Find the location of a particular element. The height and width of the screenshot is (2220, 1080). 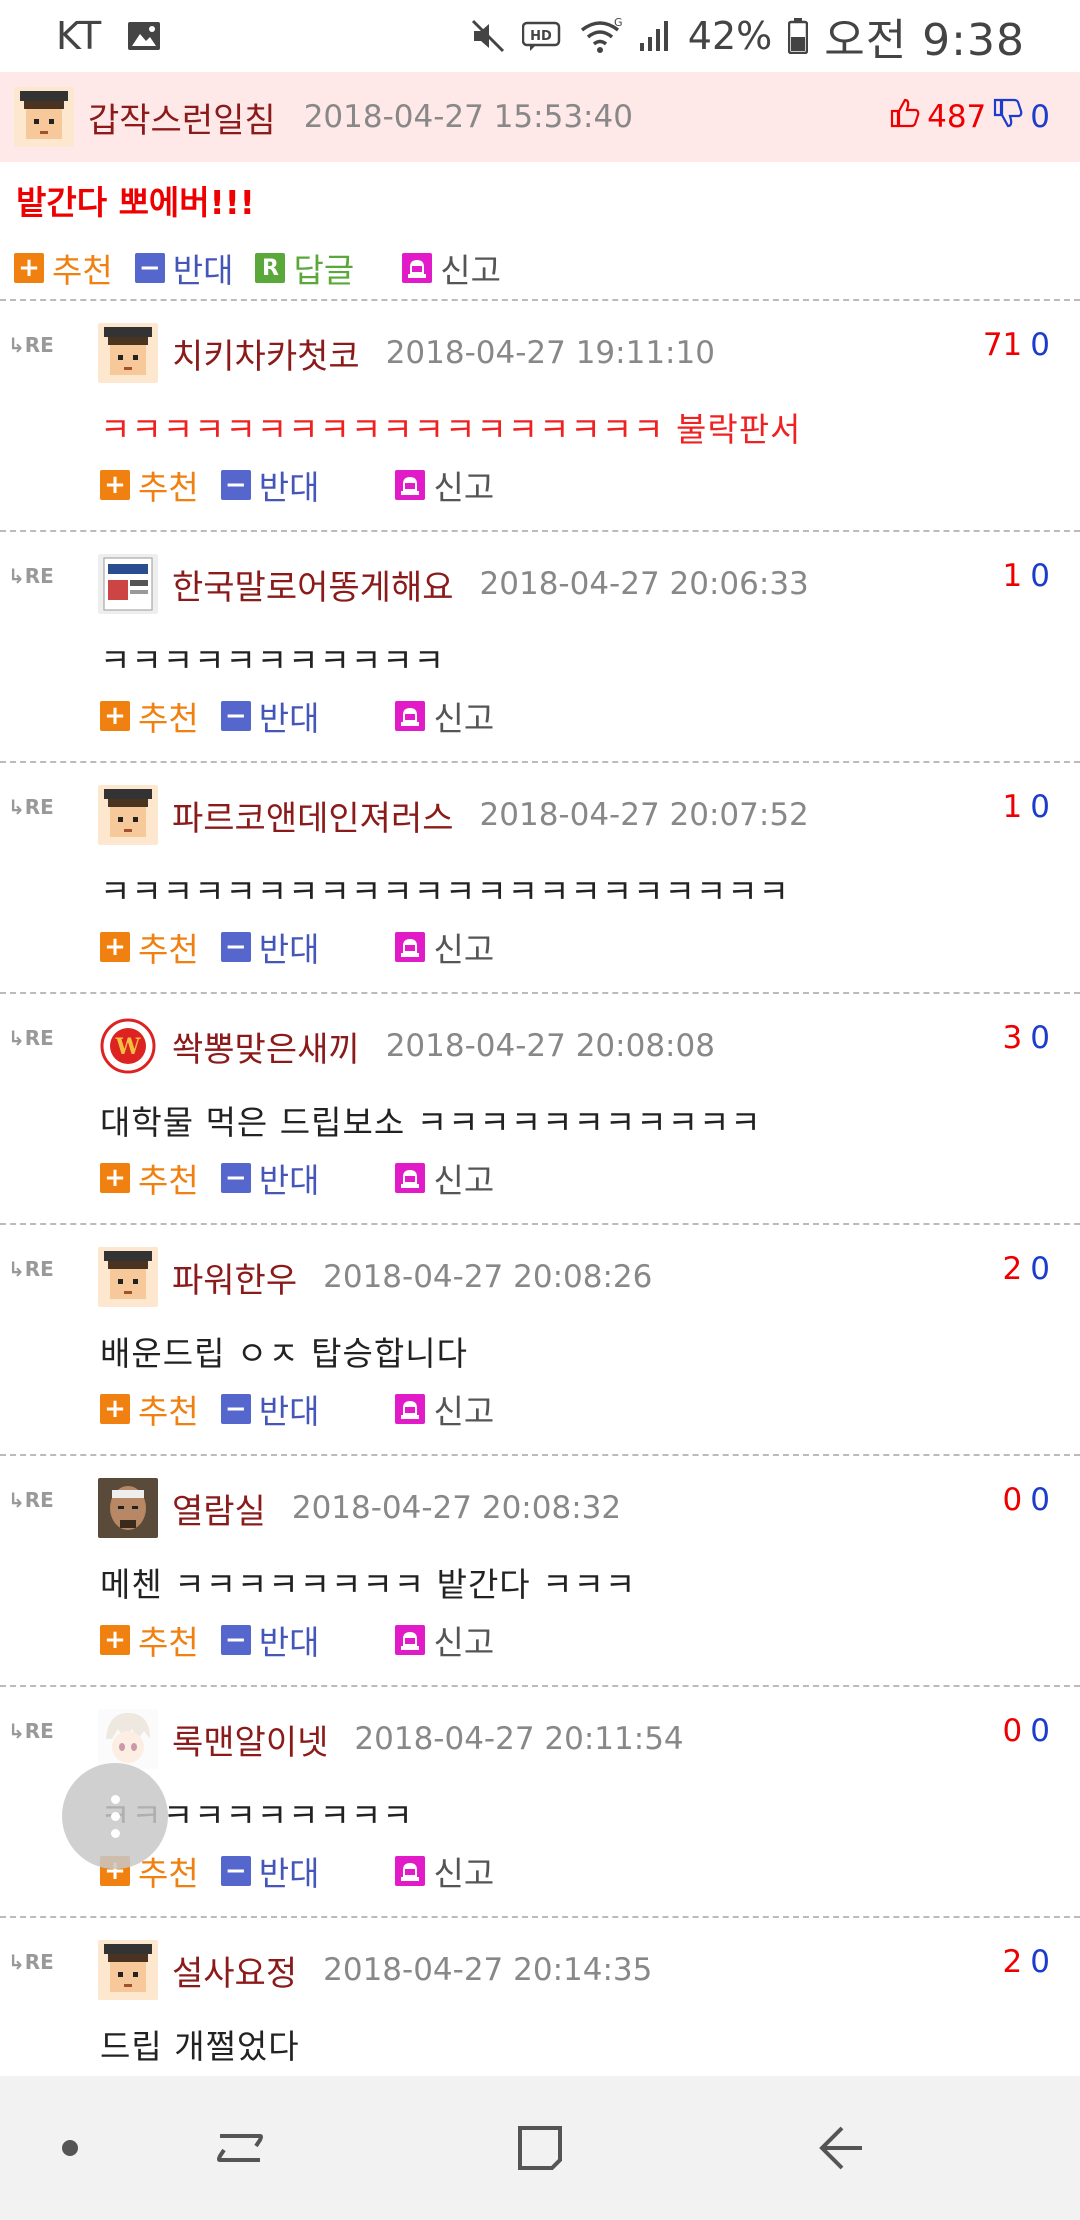

floating-menu-button is located at coordinates (115, 1816).